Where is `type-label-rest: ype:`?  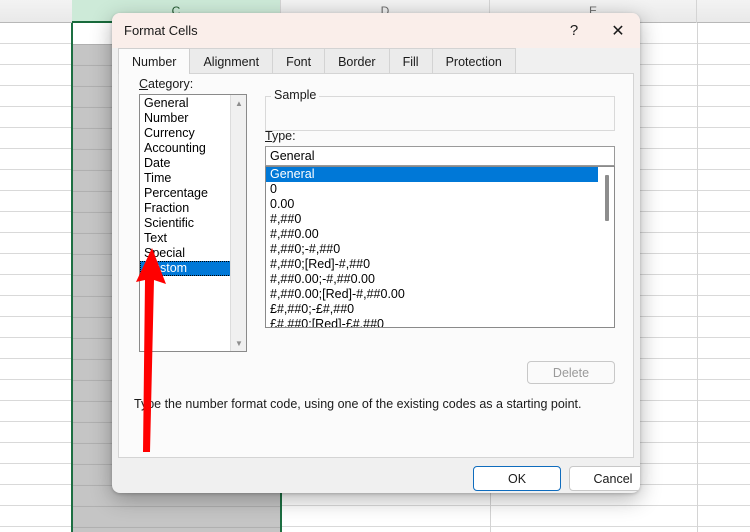 type-label-rest: ype: is located at coordinates (283, 136).